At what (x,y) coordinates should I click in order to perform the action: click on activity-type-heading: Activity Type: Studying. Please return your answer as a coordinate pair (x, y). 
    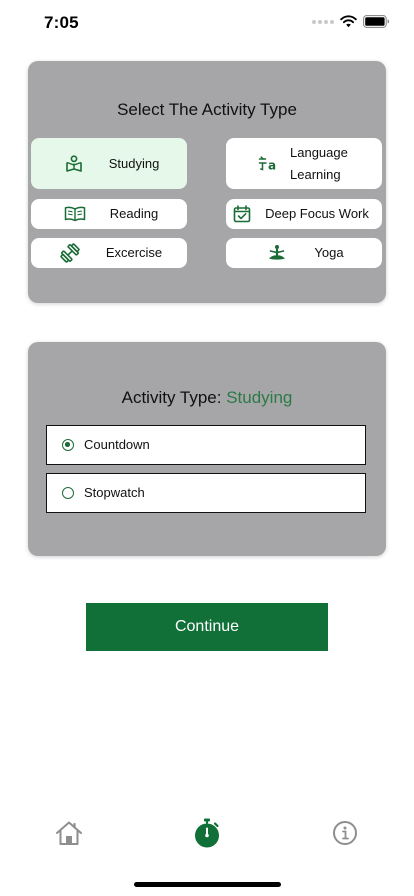
    Looking at the image, I should click on (207, 398).